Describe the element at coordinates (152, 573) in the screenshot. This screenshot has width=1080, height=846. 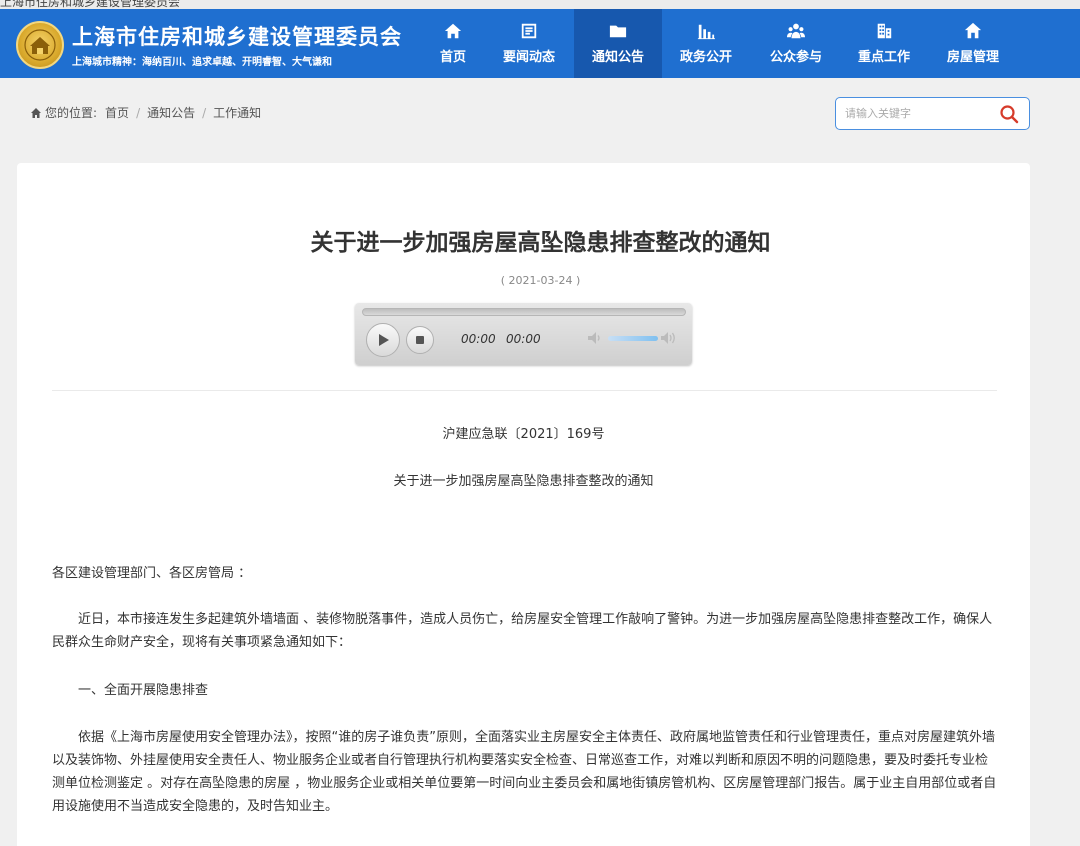
I see `salutation: 各区建设管理部门、各区房管局 ：` at that location.